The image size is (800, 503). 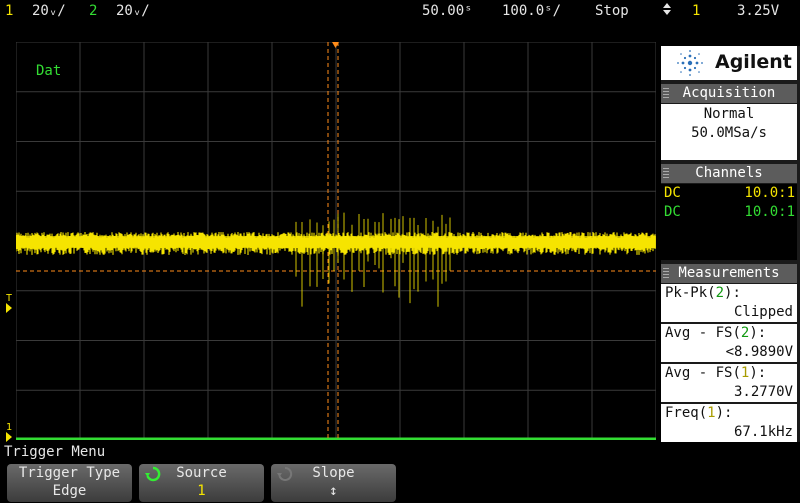 I want to click on measurements-header: Measurements, so click(x=729, y=273).